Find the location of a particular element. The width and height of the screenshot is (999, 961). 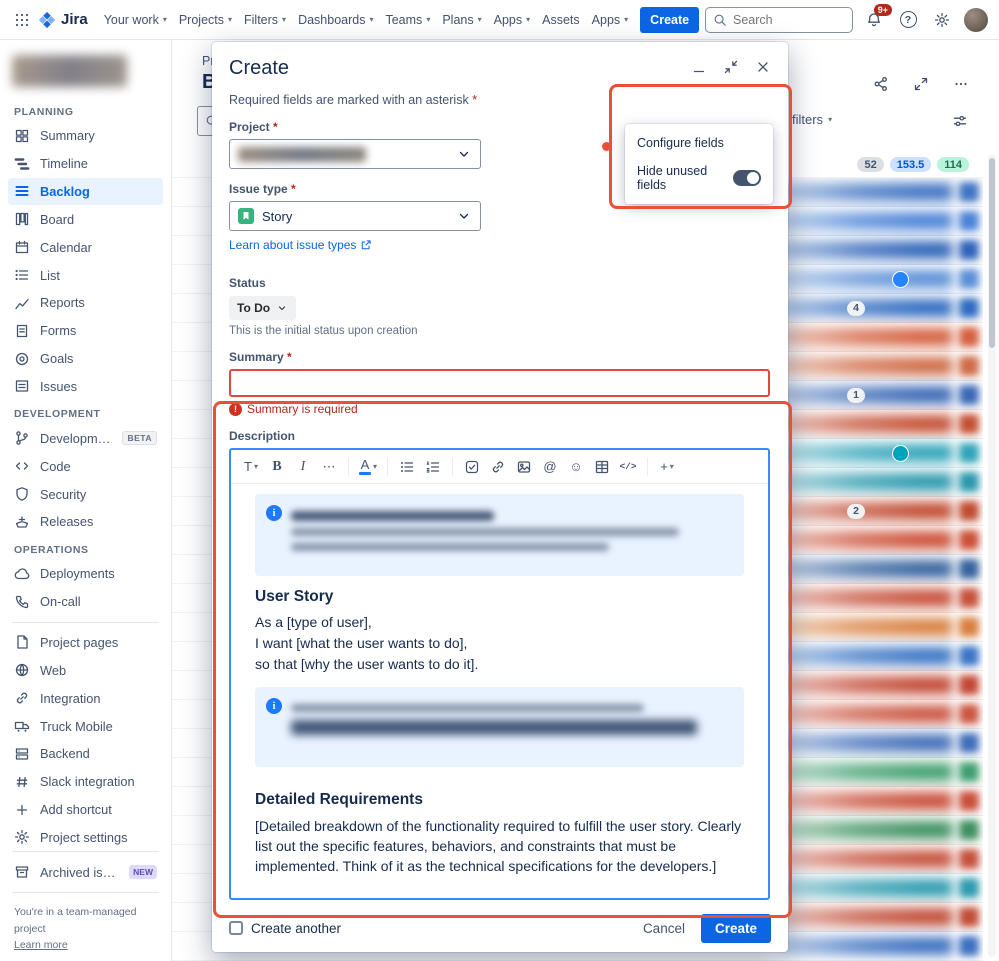

sidebar-item-code: Code is located at coordinates (85, 466).